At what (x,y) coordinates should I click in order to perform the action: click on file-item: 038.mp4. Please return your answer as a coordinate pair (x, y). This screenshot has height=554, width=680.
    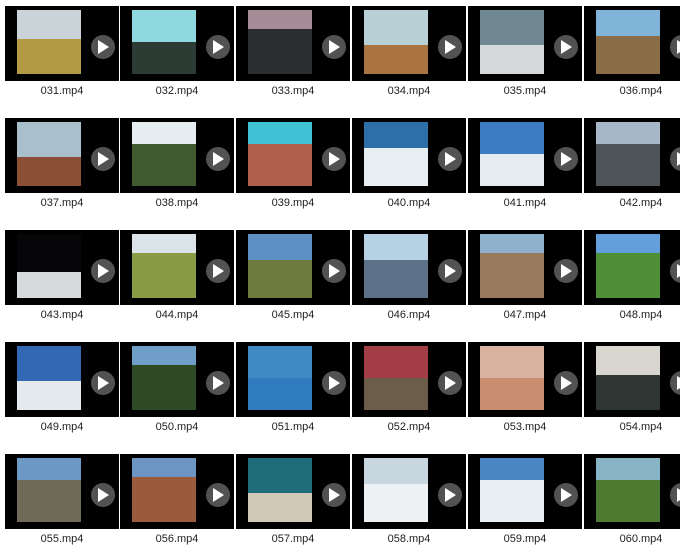
    Looking at the image, I should click on (177, 168).